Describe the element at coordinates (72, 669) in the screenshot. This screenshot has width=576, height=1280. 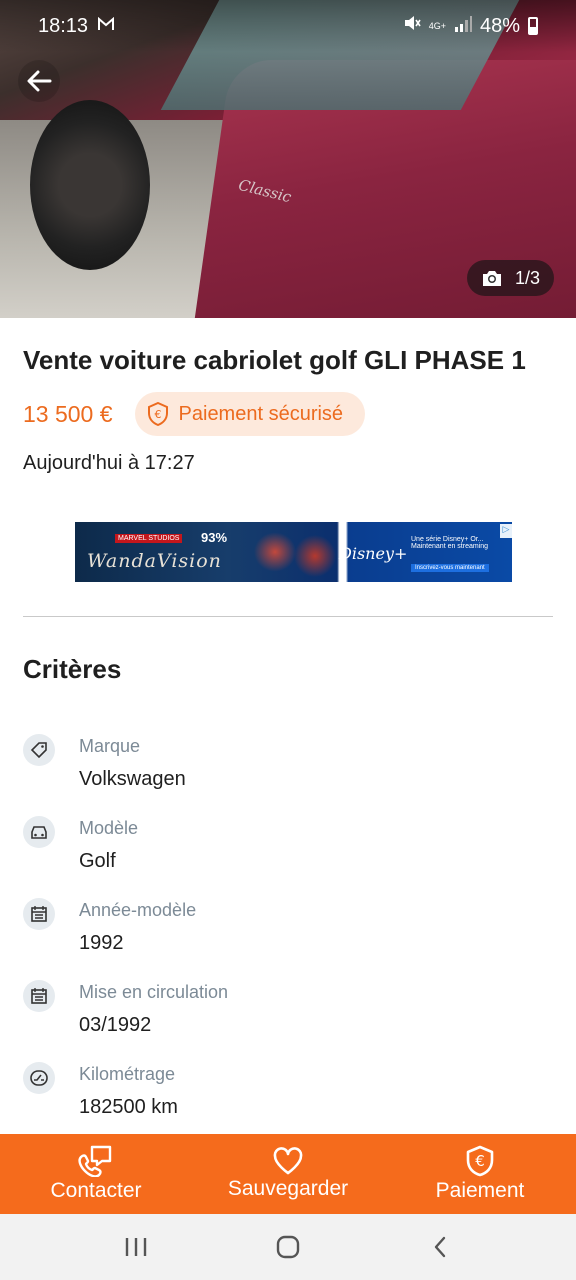
I see `criteria-title: Critères` at that location.